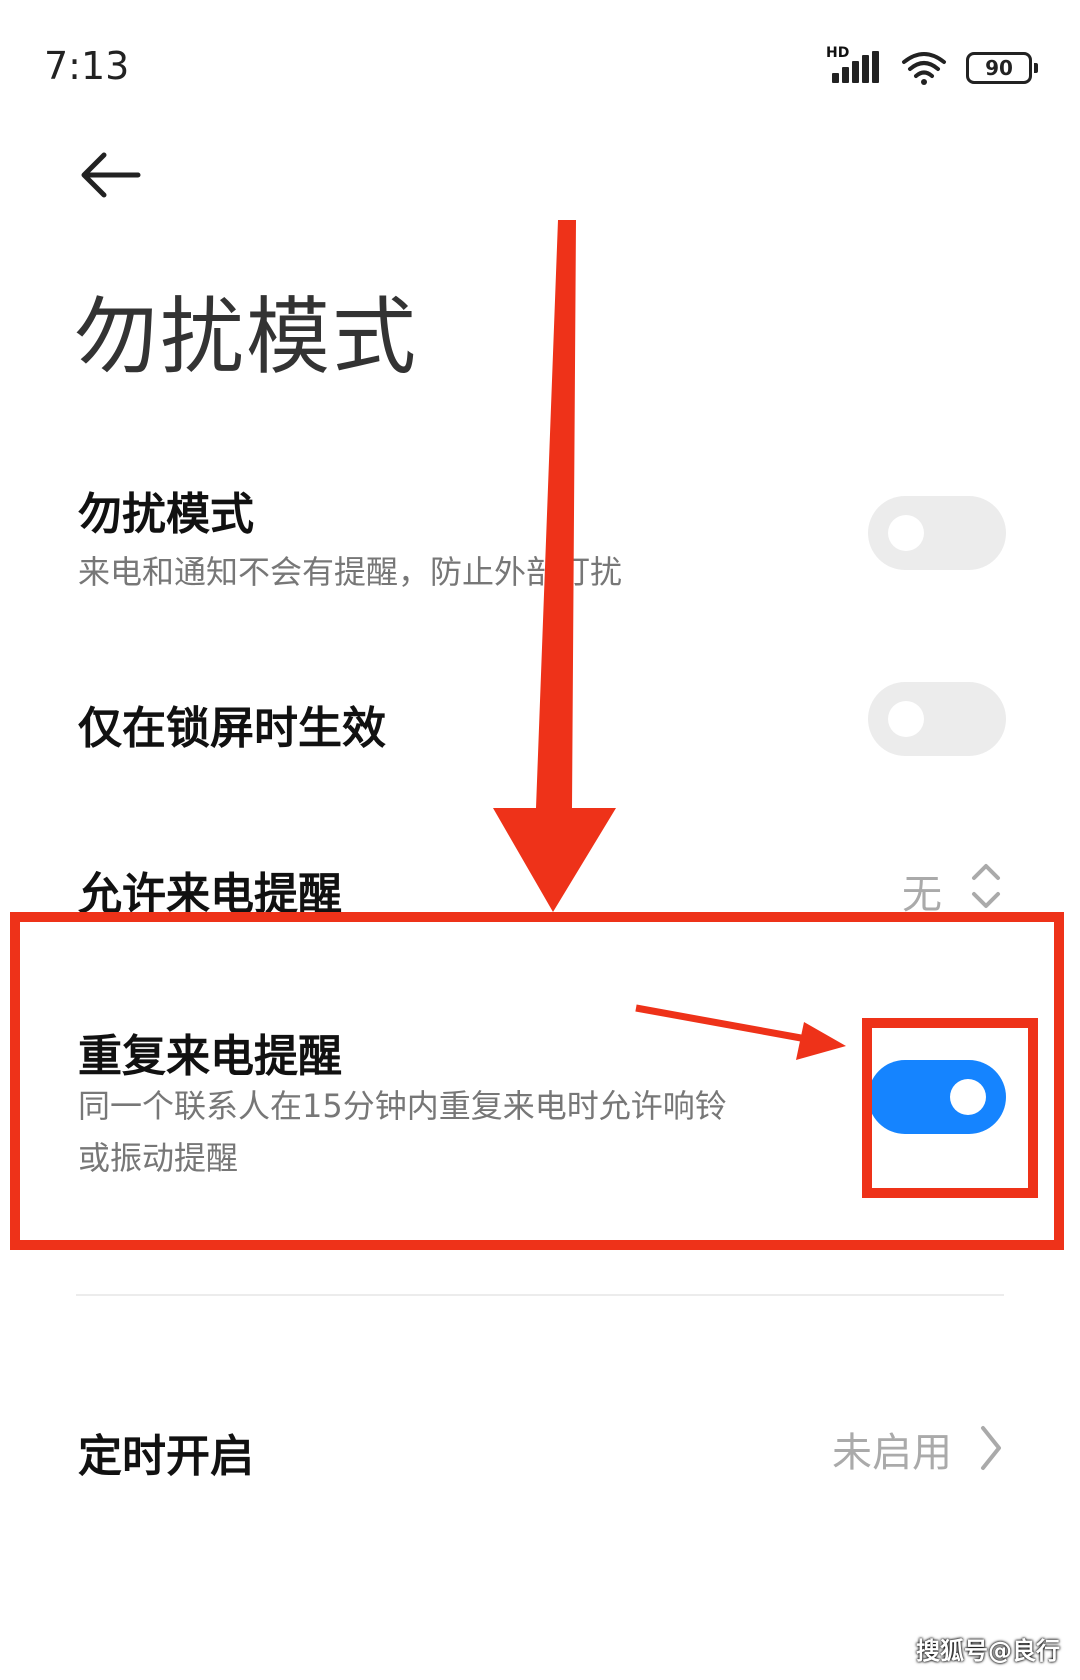 The width and height of the screenshot is (1080, 1680). What do you see at coordinates (924, 68) in the screenshot?
I see `wifi-icon` at bounding box center [924, 68].